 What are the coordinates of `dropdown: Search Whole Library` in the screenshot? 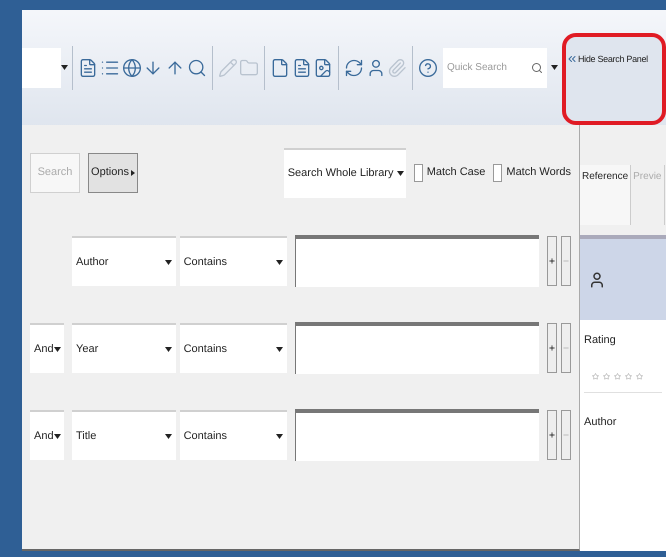 It's located at (345, 173).